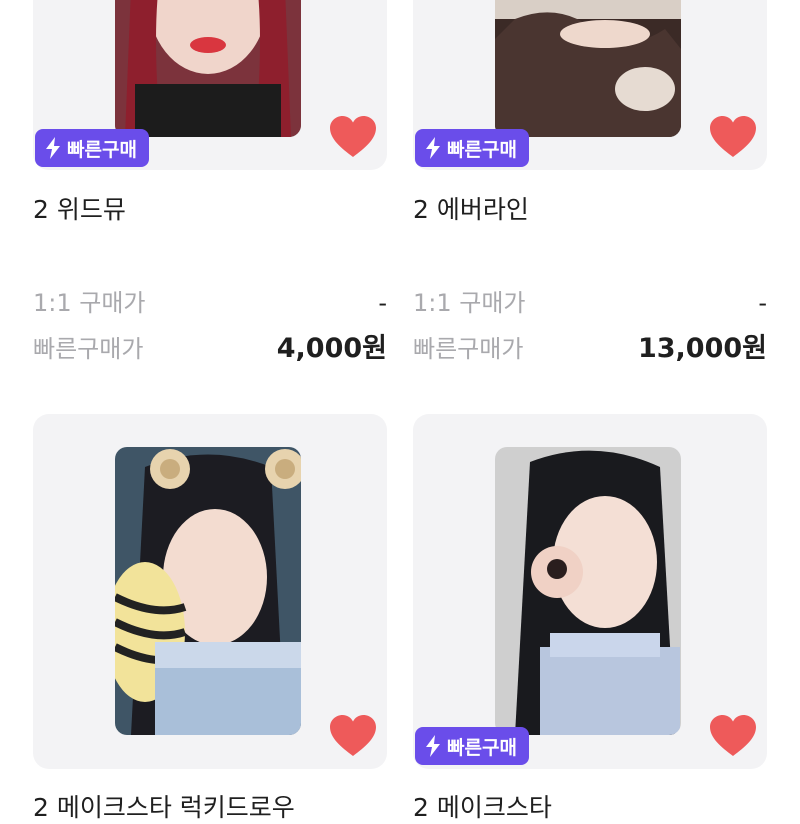  I want to click on product-title: 2 위드뮤, so click(79, 208).